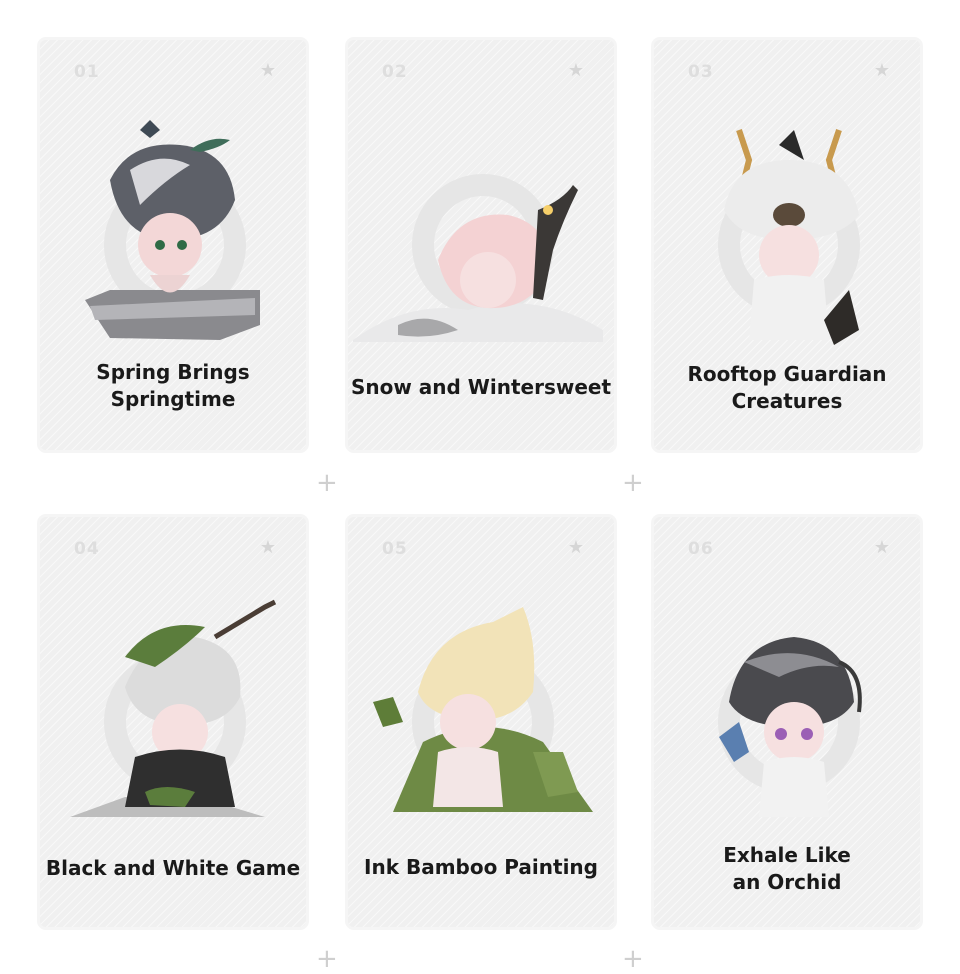 The width and height of the screenshot is (960, 974). I want to click on figure-name: Black and White Game, so click(173, 868).